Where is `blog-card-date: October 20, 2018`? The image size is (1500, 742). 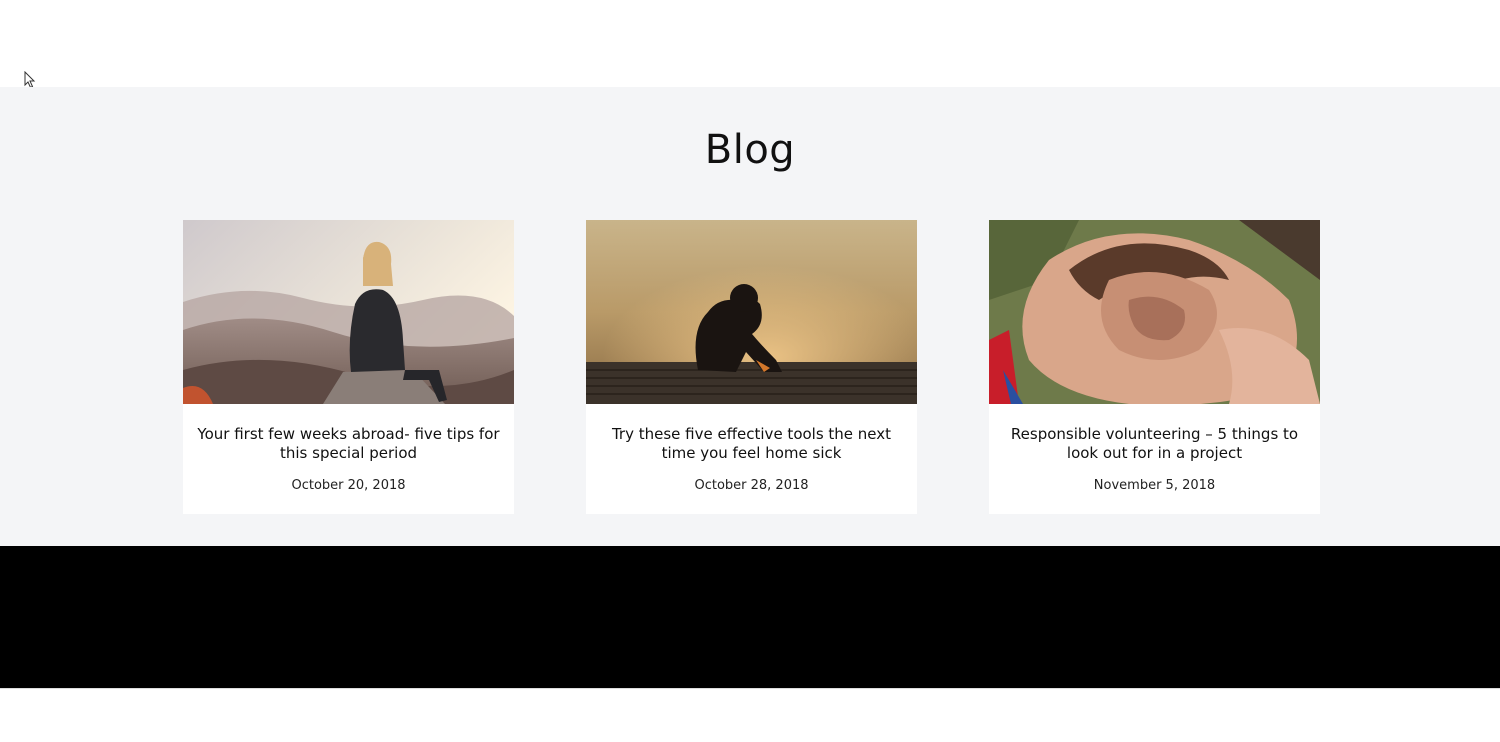
blog-card-date: October 20, 2018 is located at coordinates (348, 485).